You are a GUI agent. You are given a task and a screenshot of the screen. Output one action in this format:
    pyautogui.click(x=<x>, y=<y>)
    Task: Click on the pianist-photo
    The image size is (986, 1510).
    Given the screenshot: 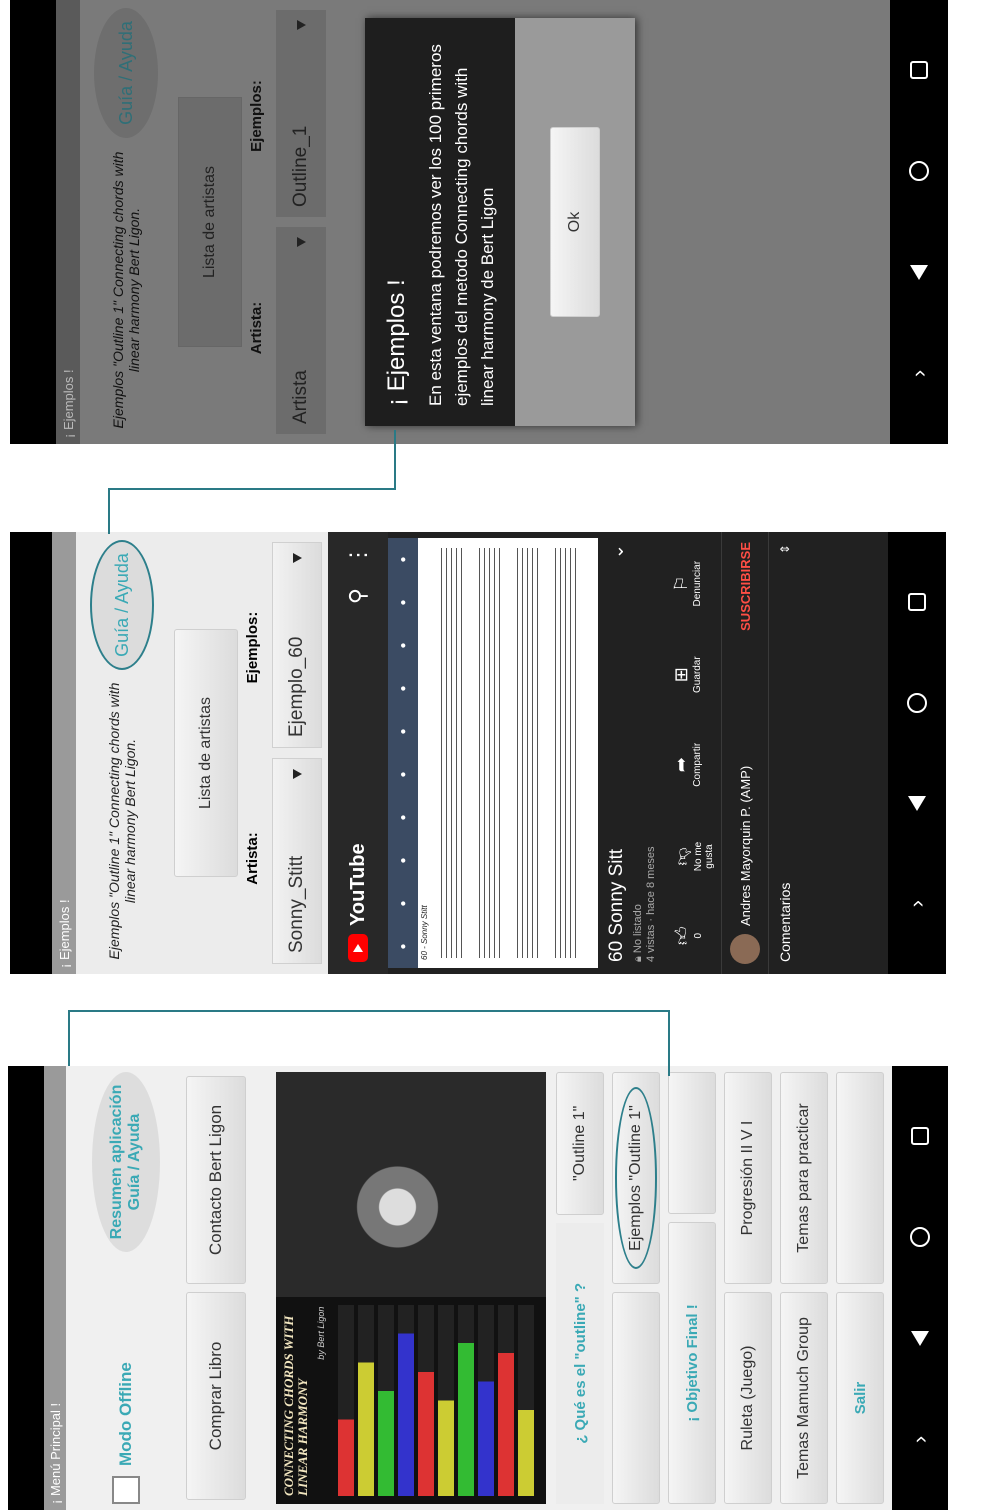 What is the action you would take?
    pyautogui.click(x=411, y=1184)
    